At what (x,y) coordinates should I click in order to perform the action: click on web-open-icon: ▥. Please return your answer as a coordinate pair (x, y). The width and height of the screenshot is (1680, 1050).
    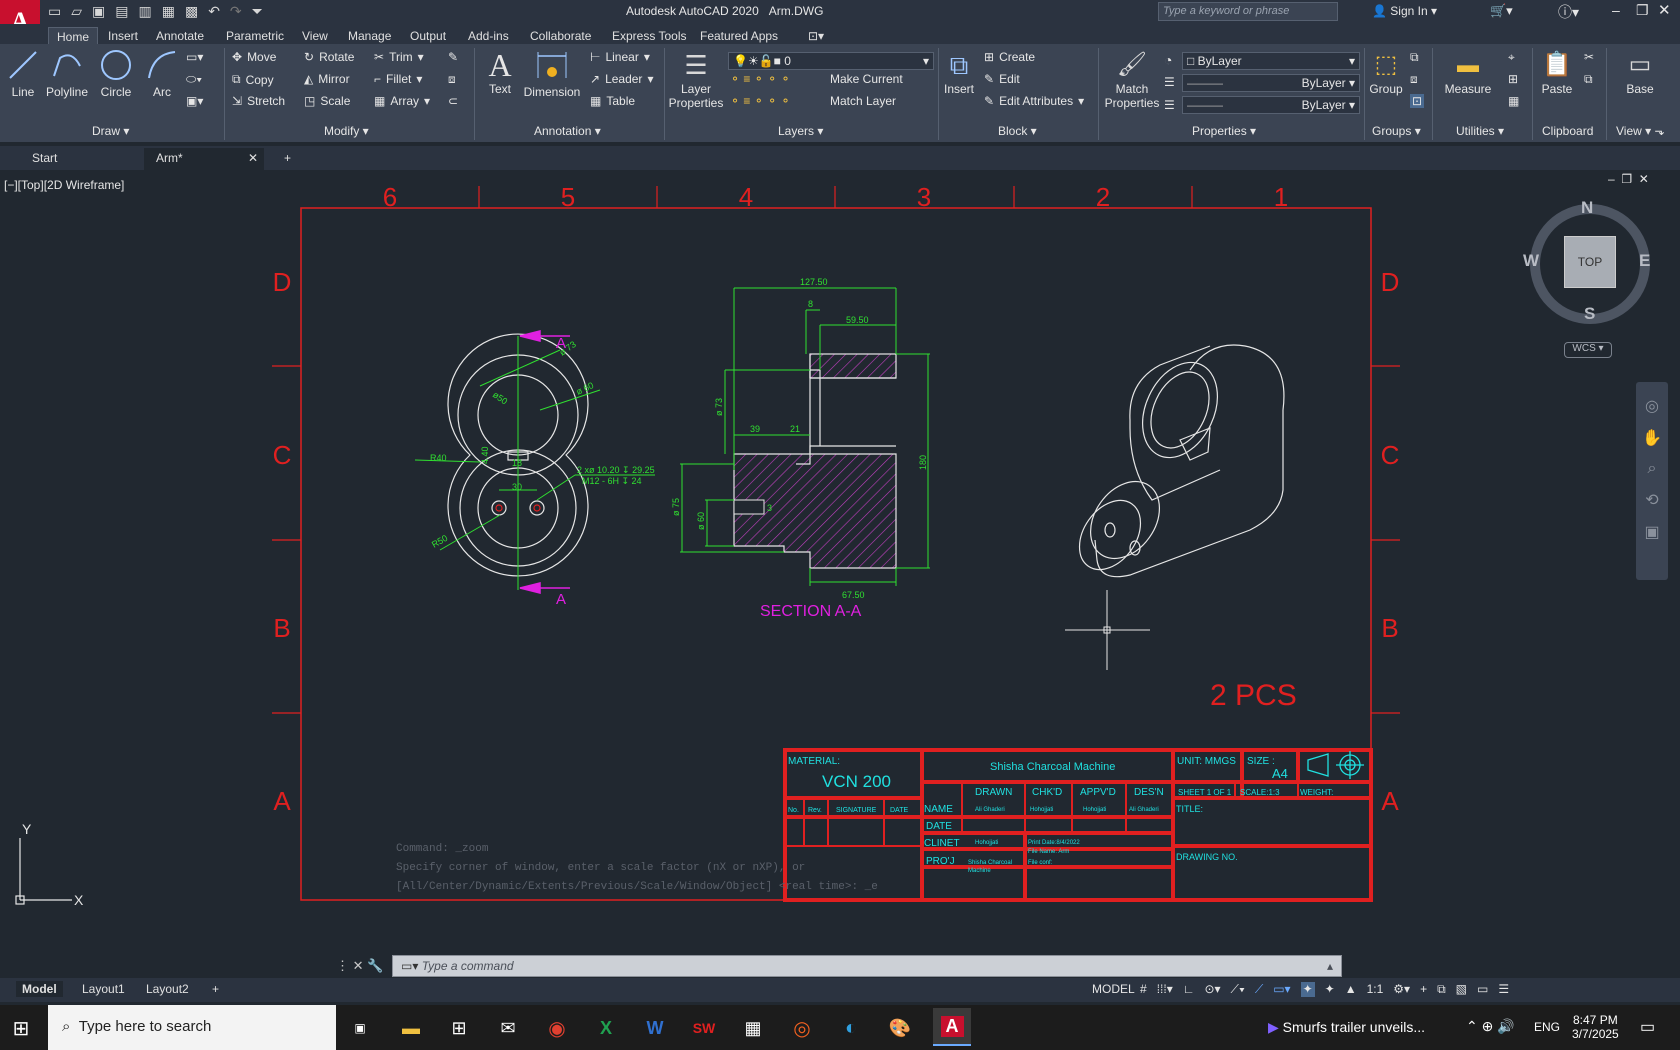
    Looking at the image, I should click on (144, 11).